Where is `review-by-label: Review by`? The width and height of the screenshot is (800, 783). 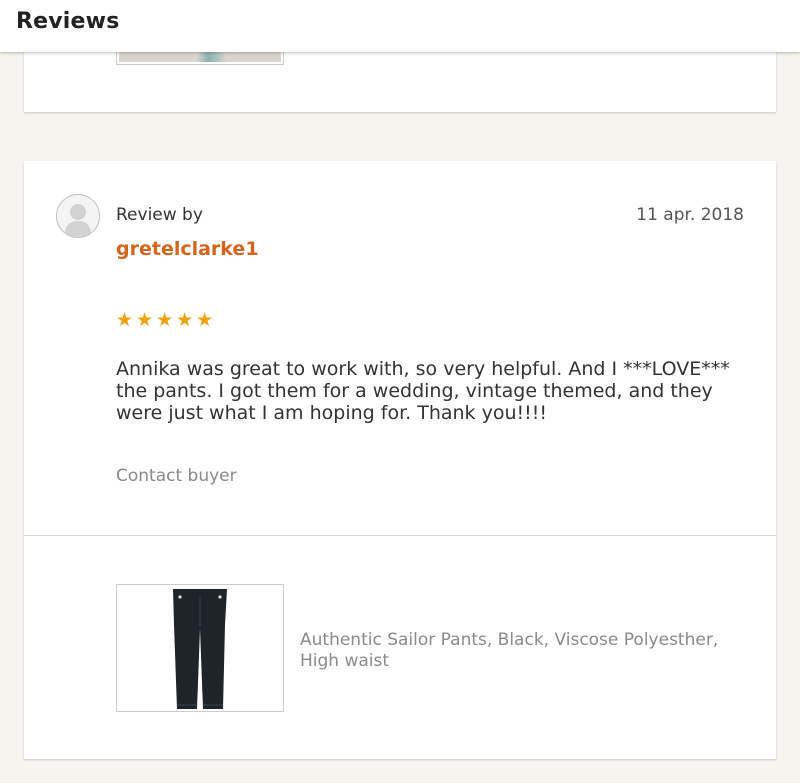 review-by-label: Review by is located at coordinates (159, 215).